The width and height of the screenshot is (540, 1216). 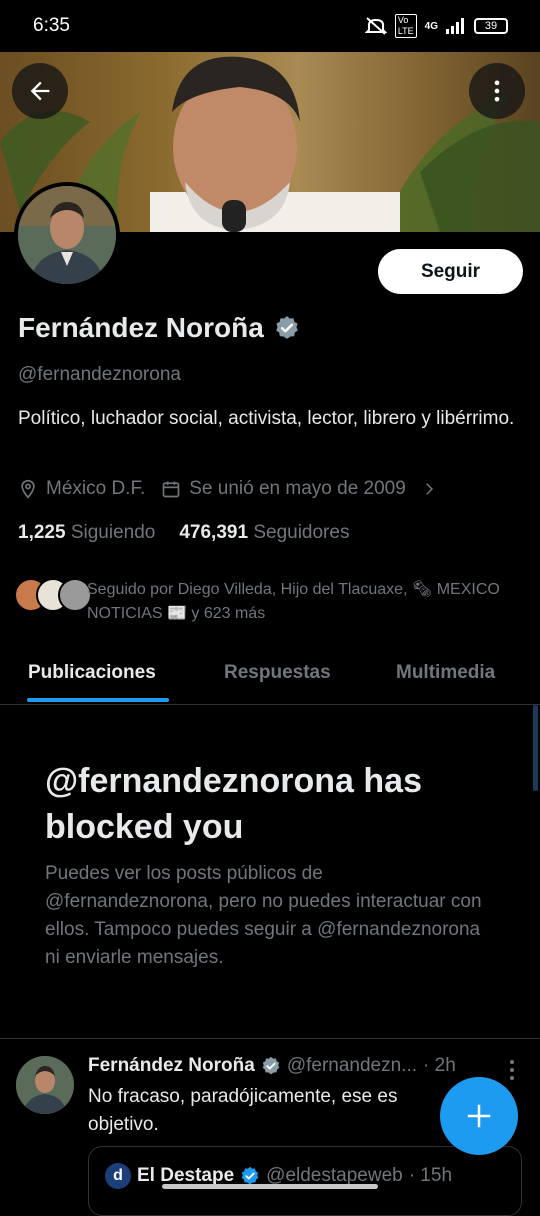 What do you see at coordinates (233, 804) in the screenshot?
I see `blocked-title: @fernandeznorona has blocked you` at bounding box center [233, 804].